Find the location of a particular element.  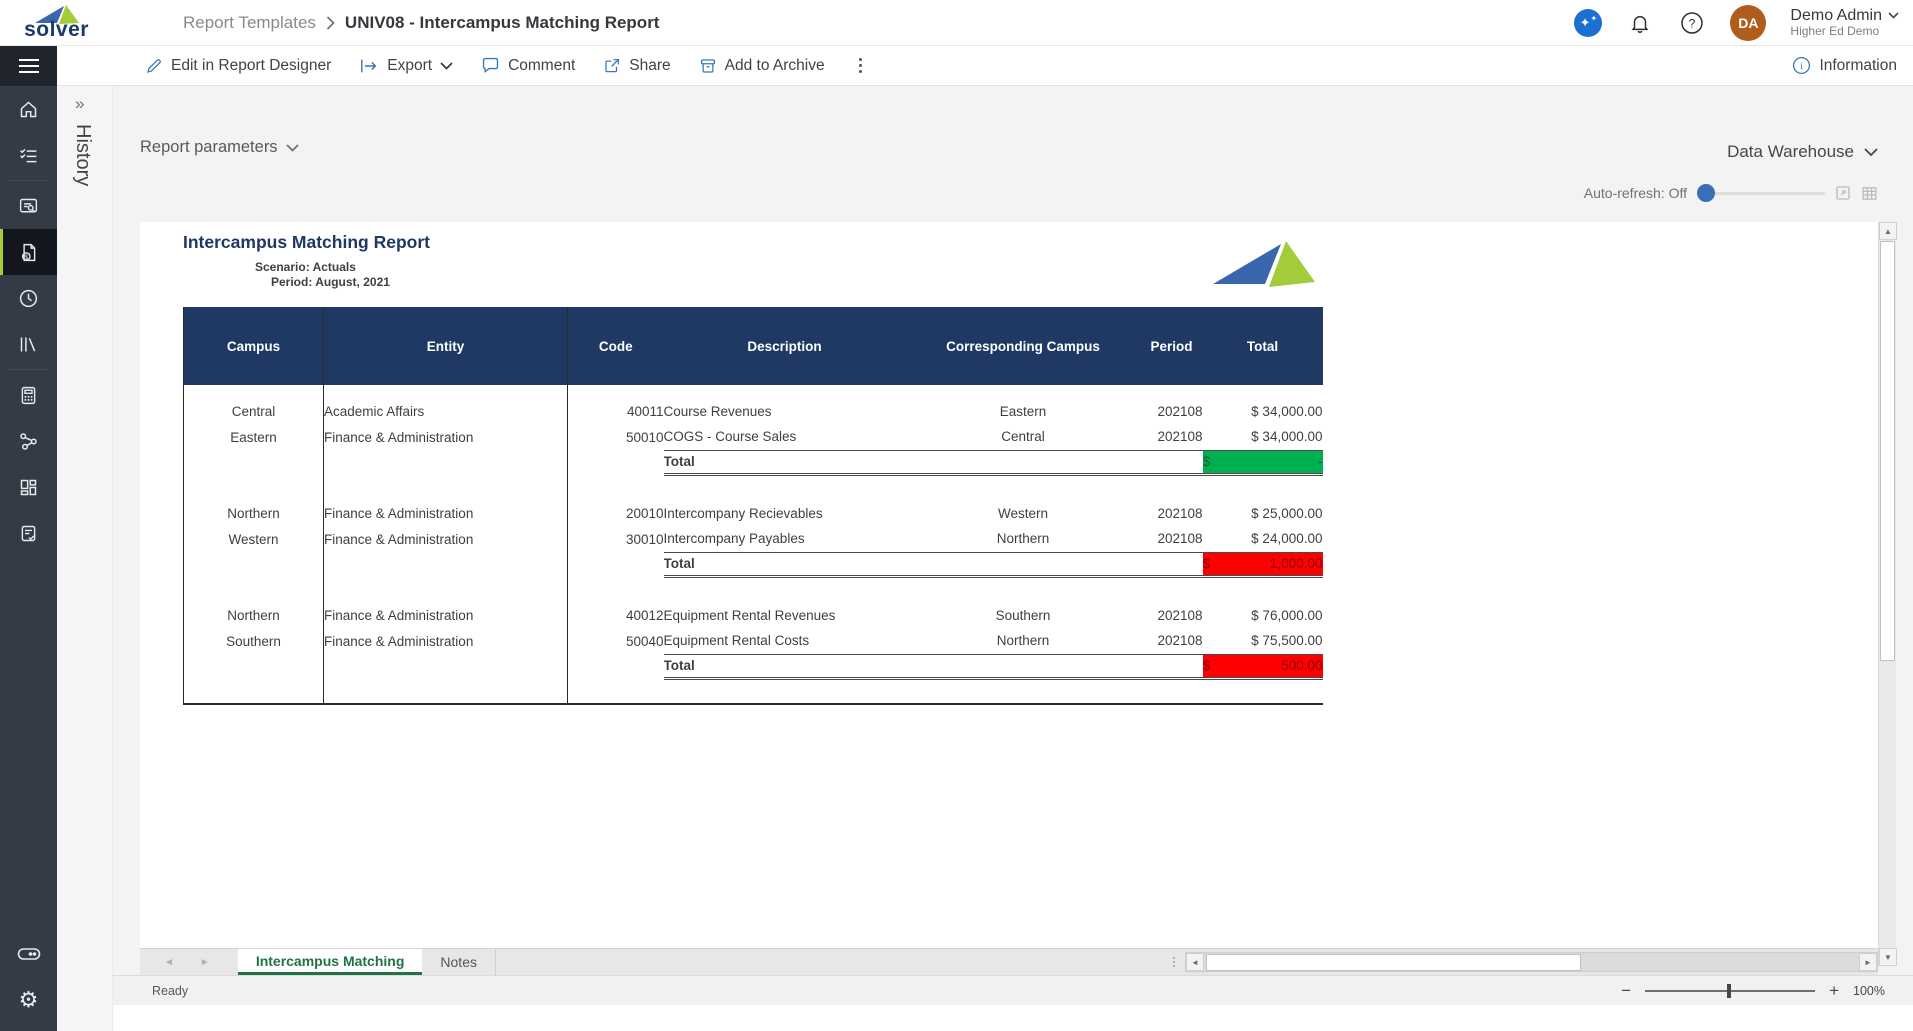

horizontal-scrollbar-thumb is located at coordinates (1393, 962).